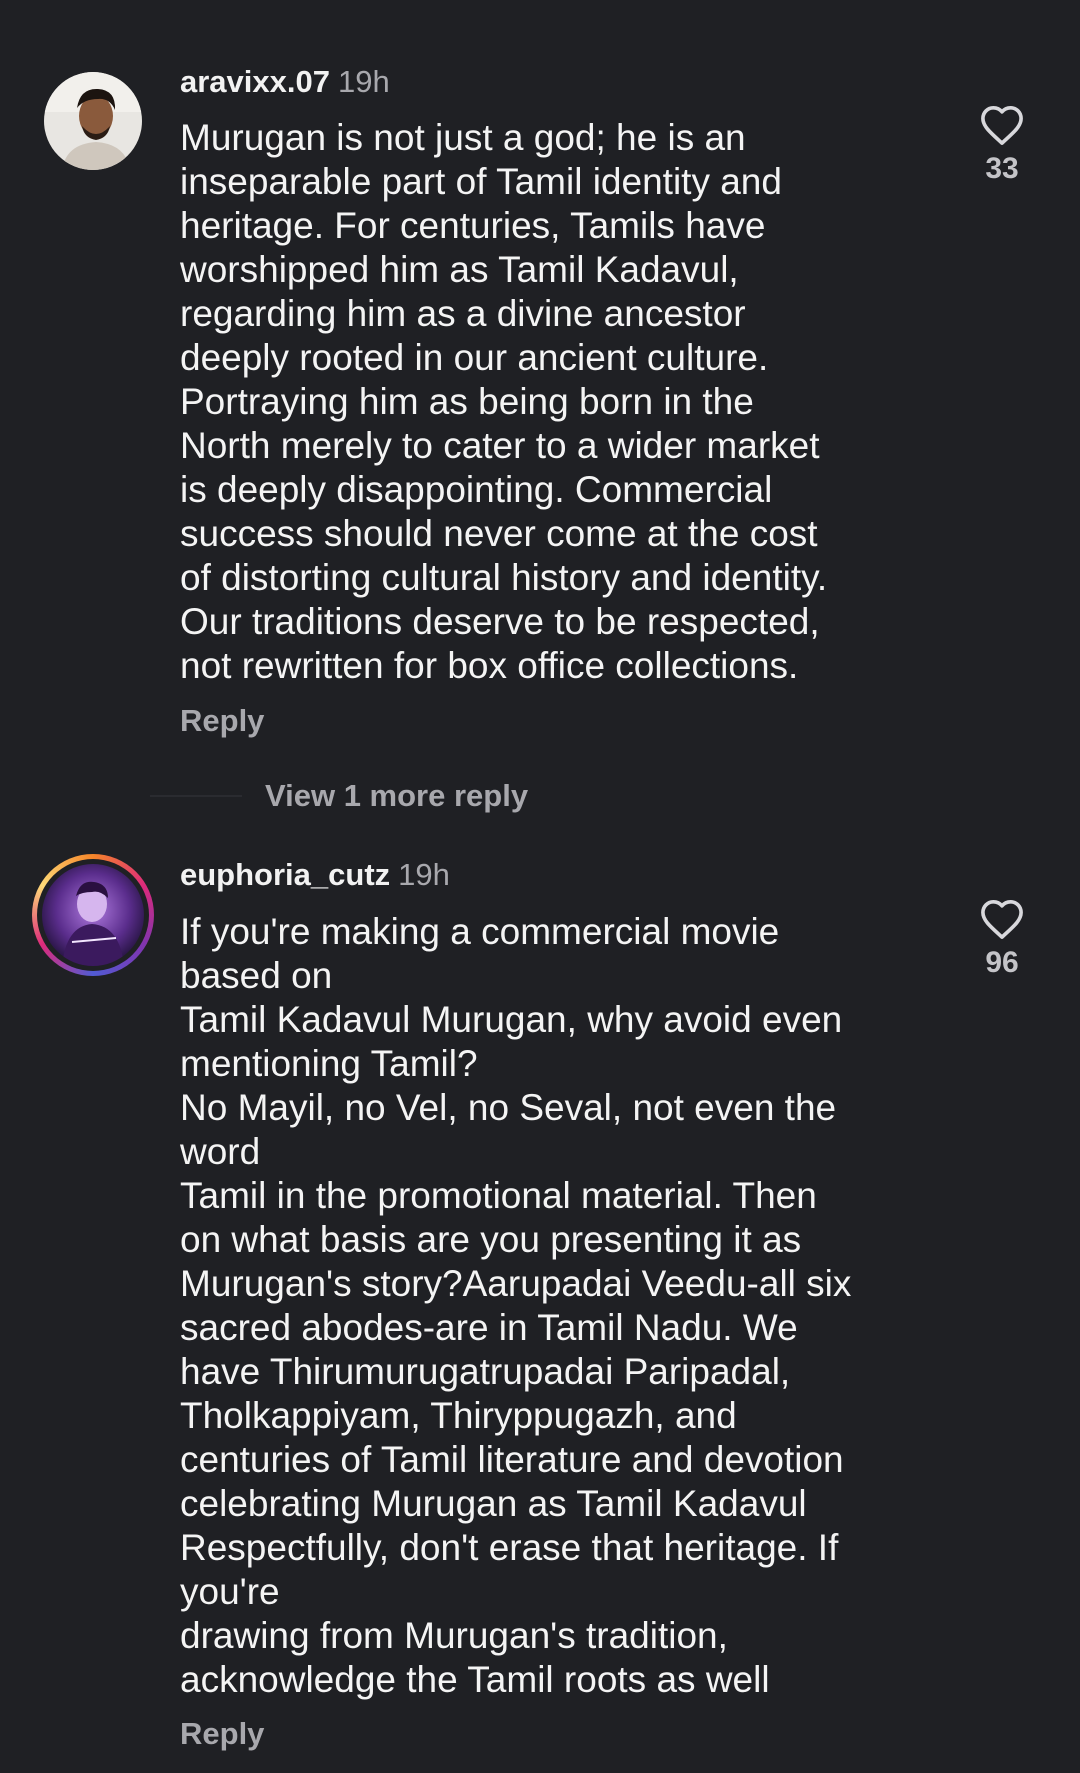 This screenshot has width=1080, height=1773. What do you see at coordinates (474, 357) in the screenshot?
I see `comment-line: deeply rooted in our ancient culture.` at bounding box center [474, 357].